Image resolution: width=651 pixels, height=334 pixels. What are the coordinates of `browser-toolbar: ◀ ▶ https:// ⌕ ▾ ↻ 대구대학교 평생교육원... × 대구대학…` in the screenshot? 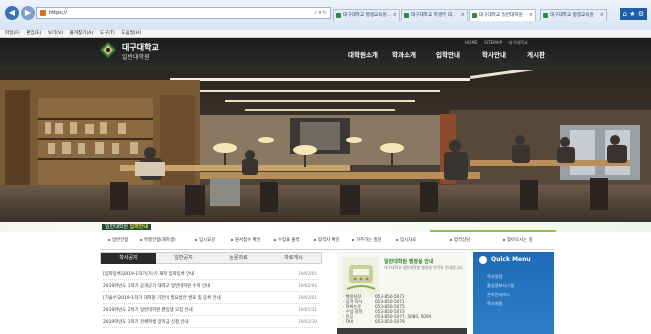 It's located at (325, 15).